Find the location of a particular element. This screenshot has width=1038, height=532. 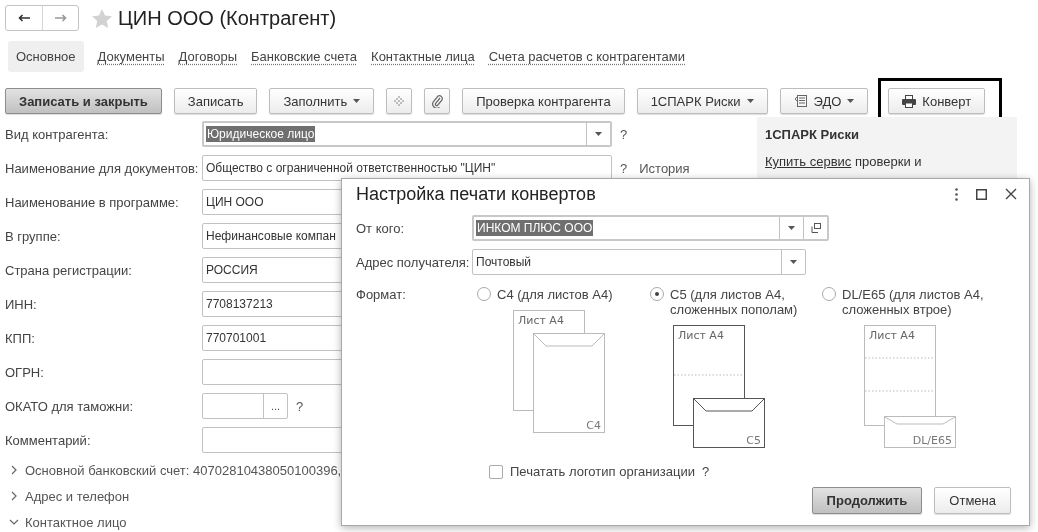

document-lines-icon is located at coordinates (800, 101).